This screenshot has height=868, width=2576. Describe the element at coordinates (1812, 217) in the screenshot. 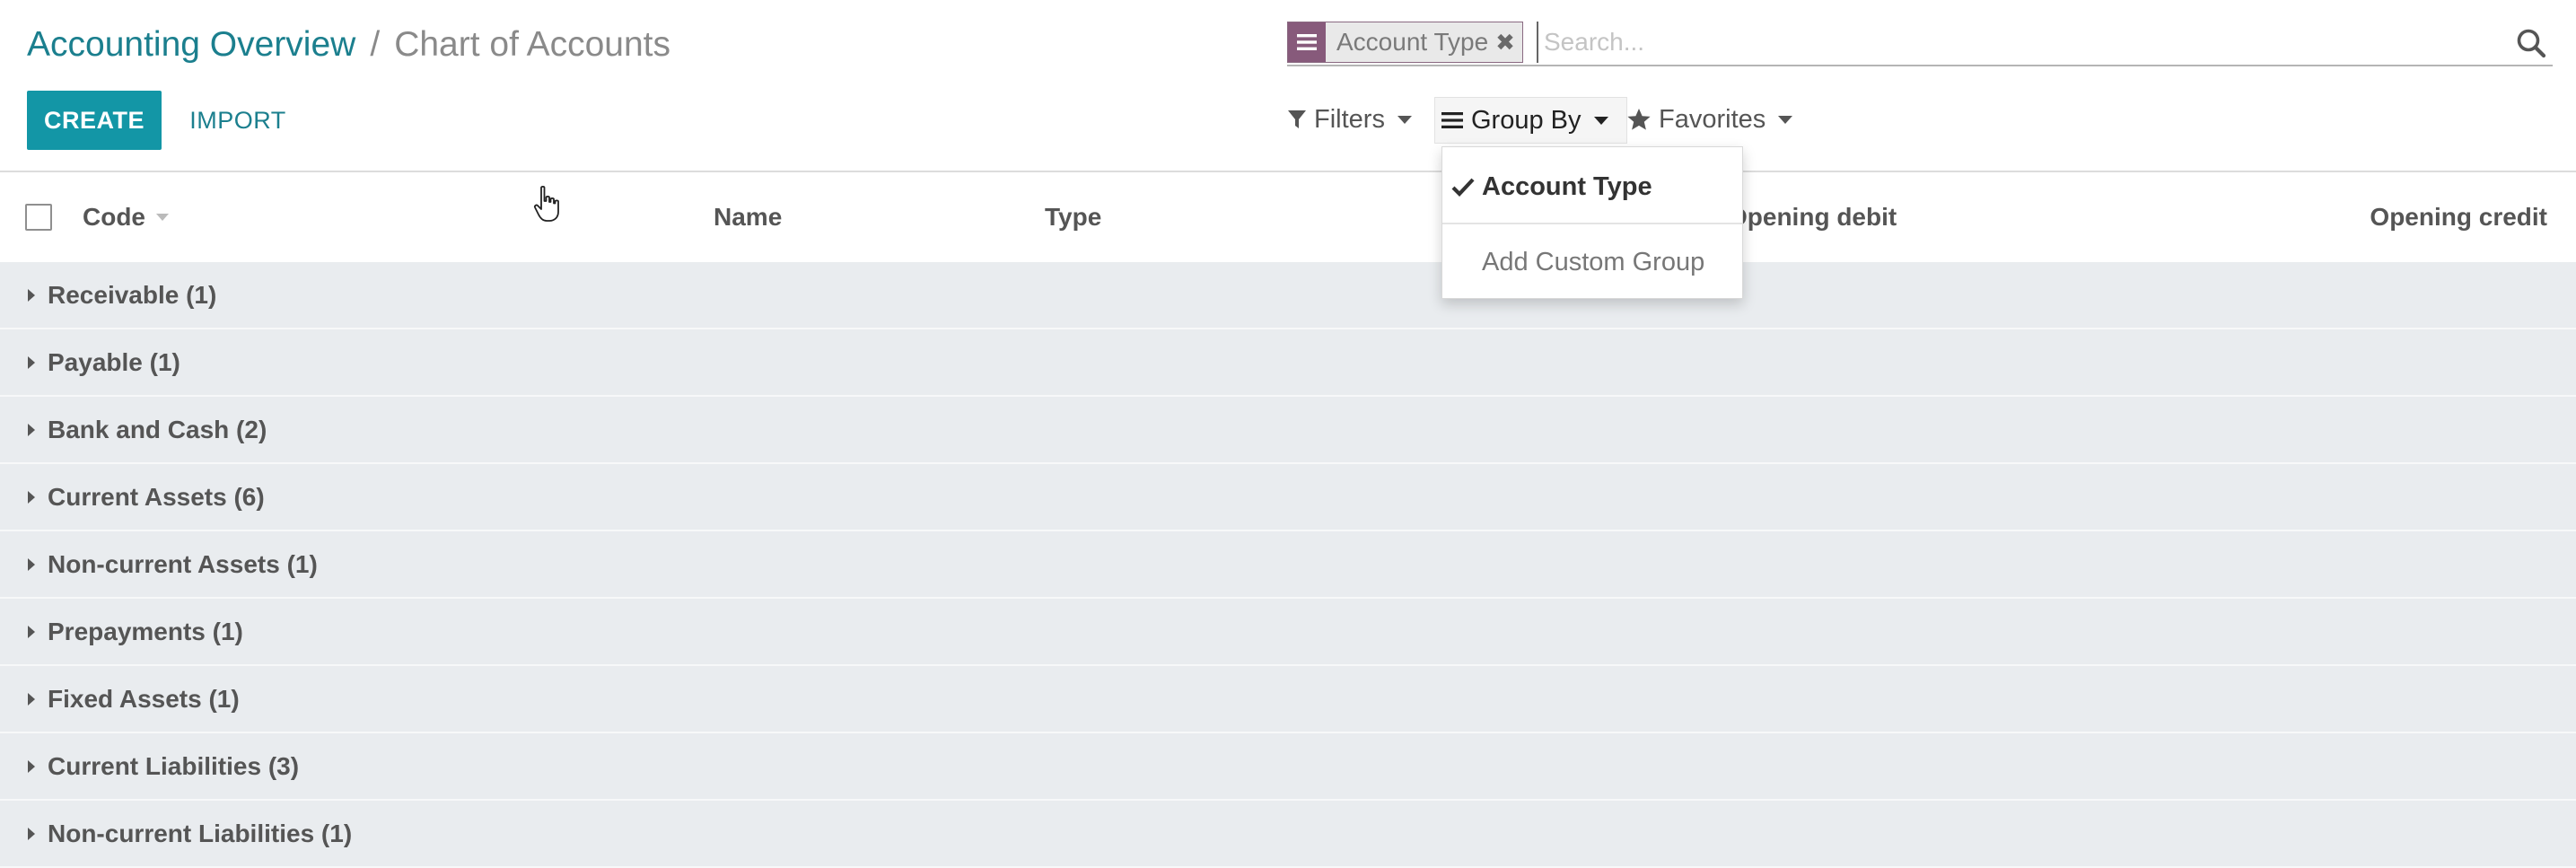

I see `column-header-opening-debit: Opening debit` at that location.